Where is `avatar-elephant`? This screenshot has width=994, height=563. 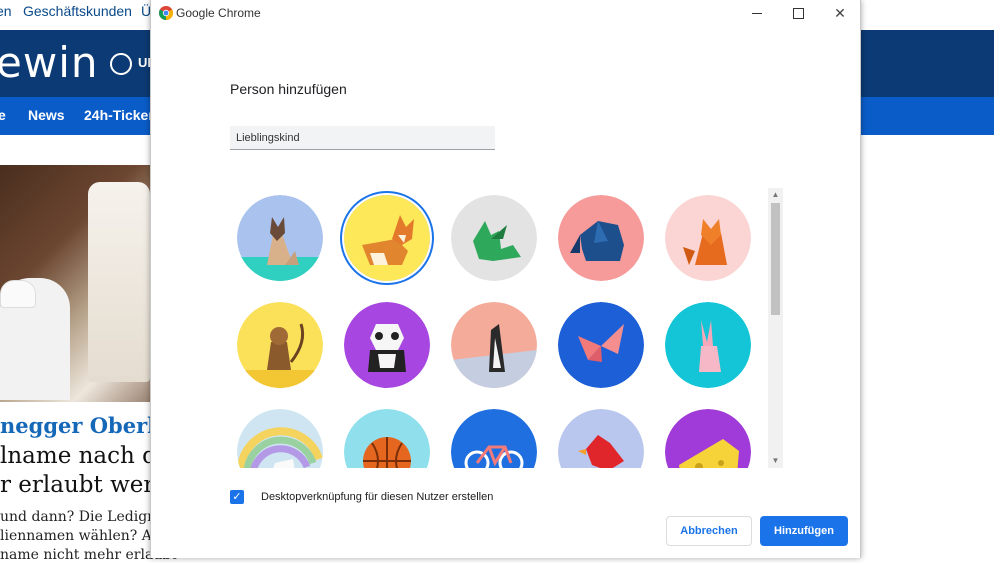 avatar-elephant is located at coordinates (601, 238).